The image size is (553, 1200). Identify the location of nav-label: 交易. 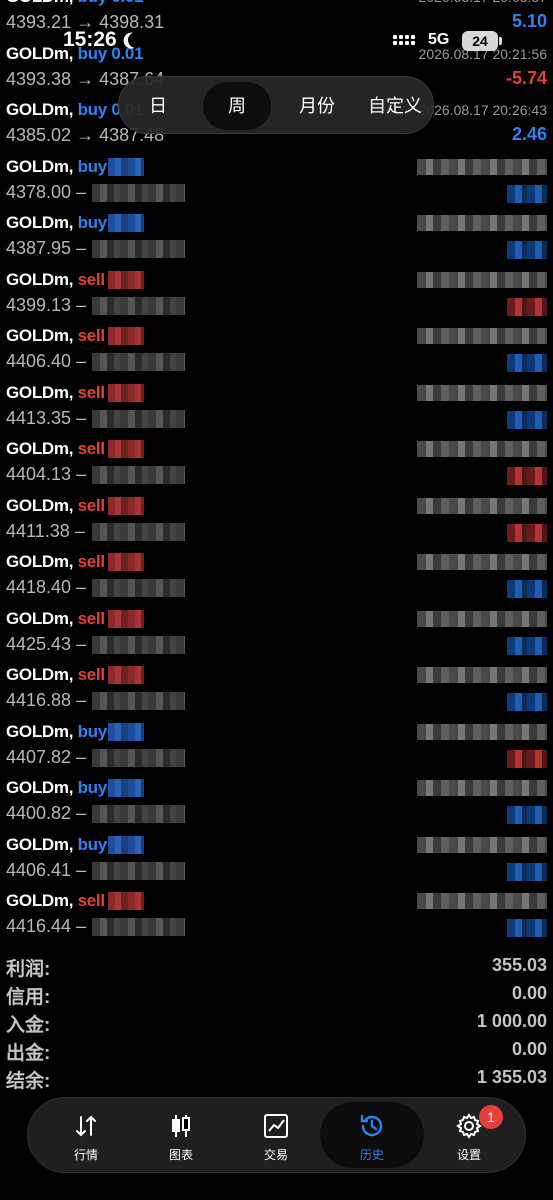
(275, 1155).